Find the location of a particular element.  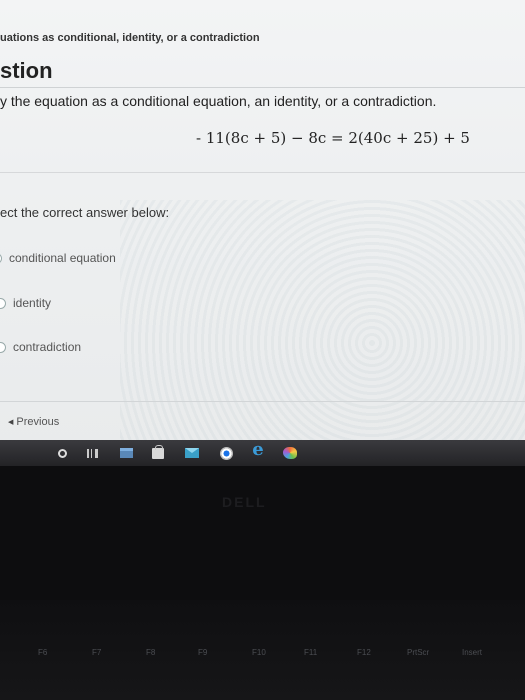

previous-button: ◀ Previous is located at coordinates (33, 422).